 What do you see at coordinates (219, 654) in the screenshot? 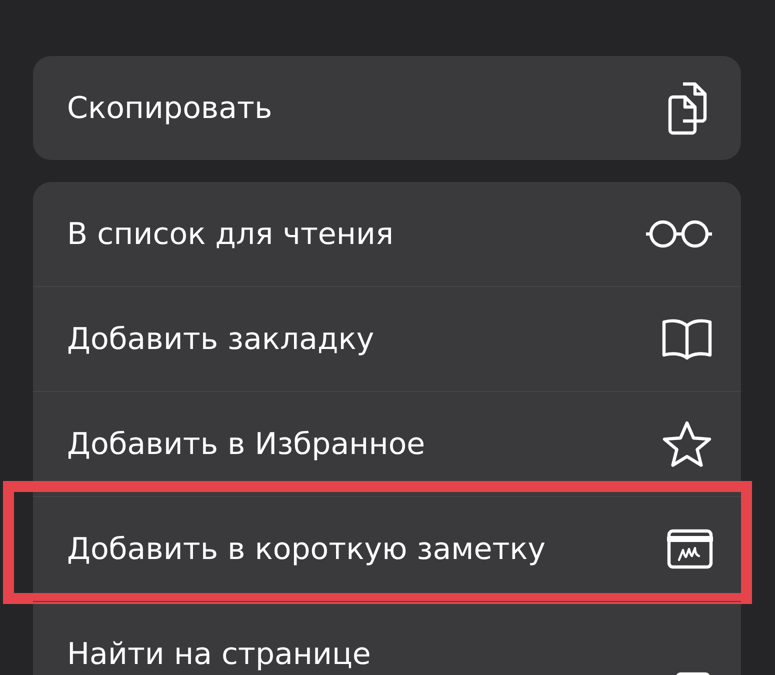
I see `action-item: Найти на странице` at bounding box center [219, 654].